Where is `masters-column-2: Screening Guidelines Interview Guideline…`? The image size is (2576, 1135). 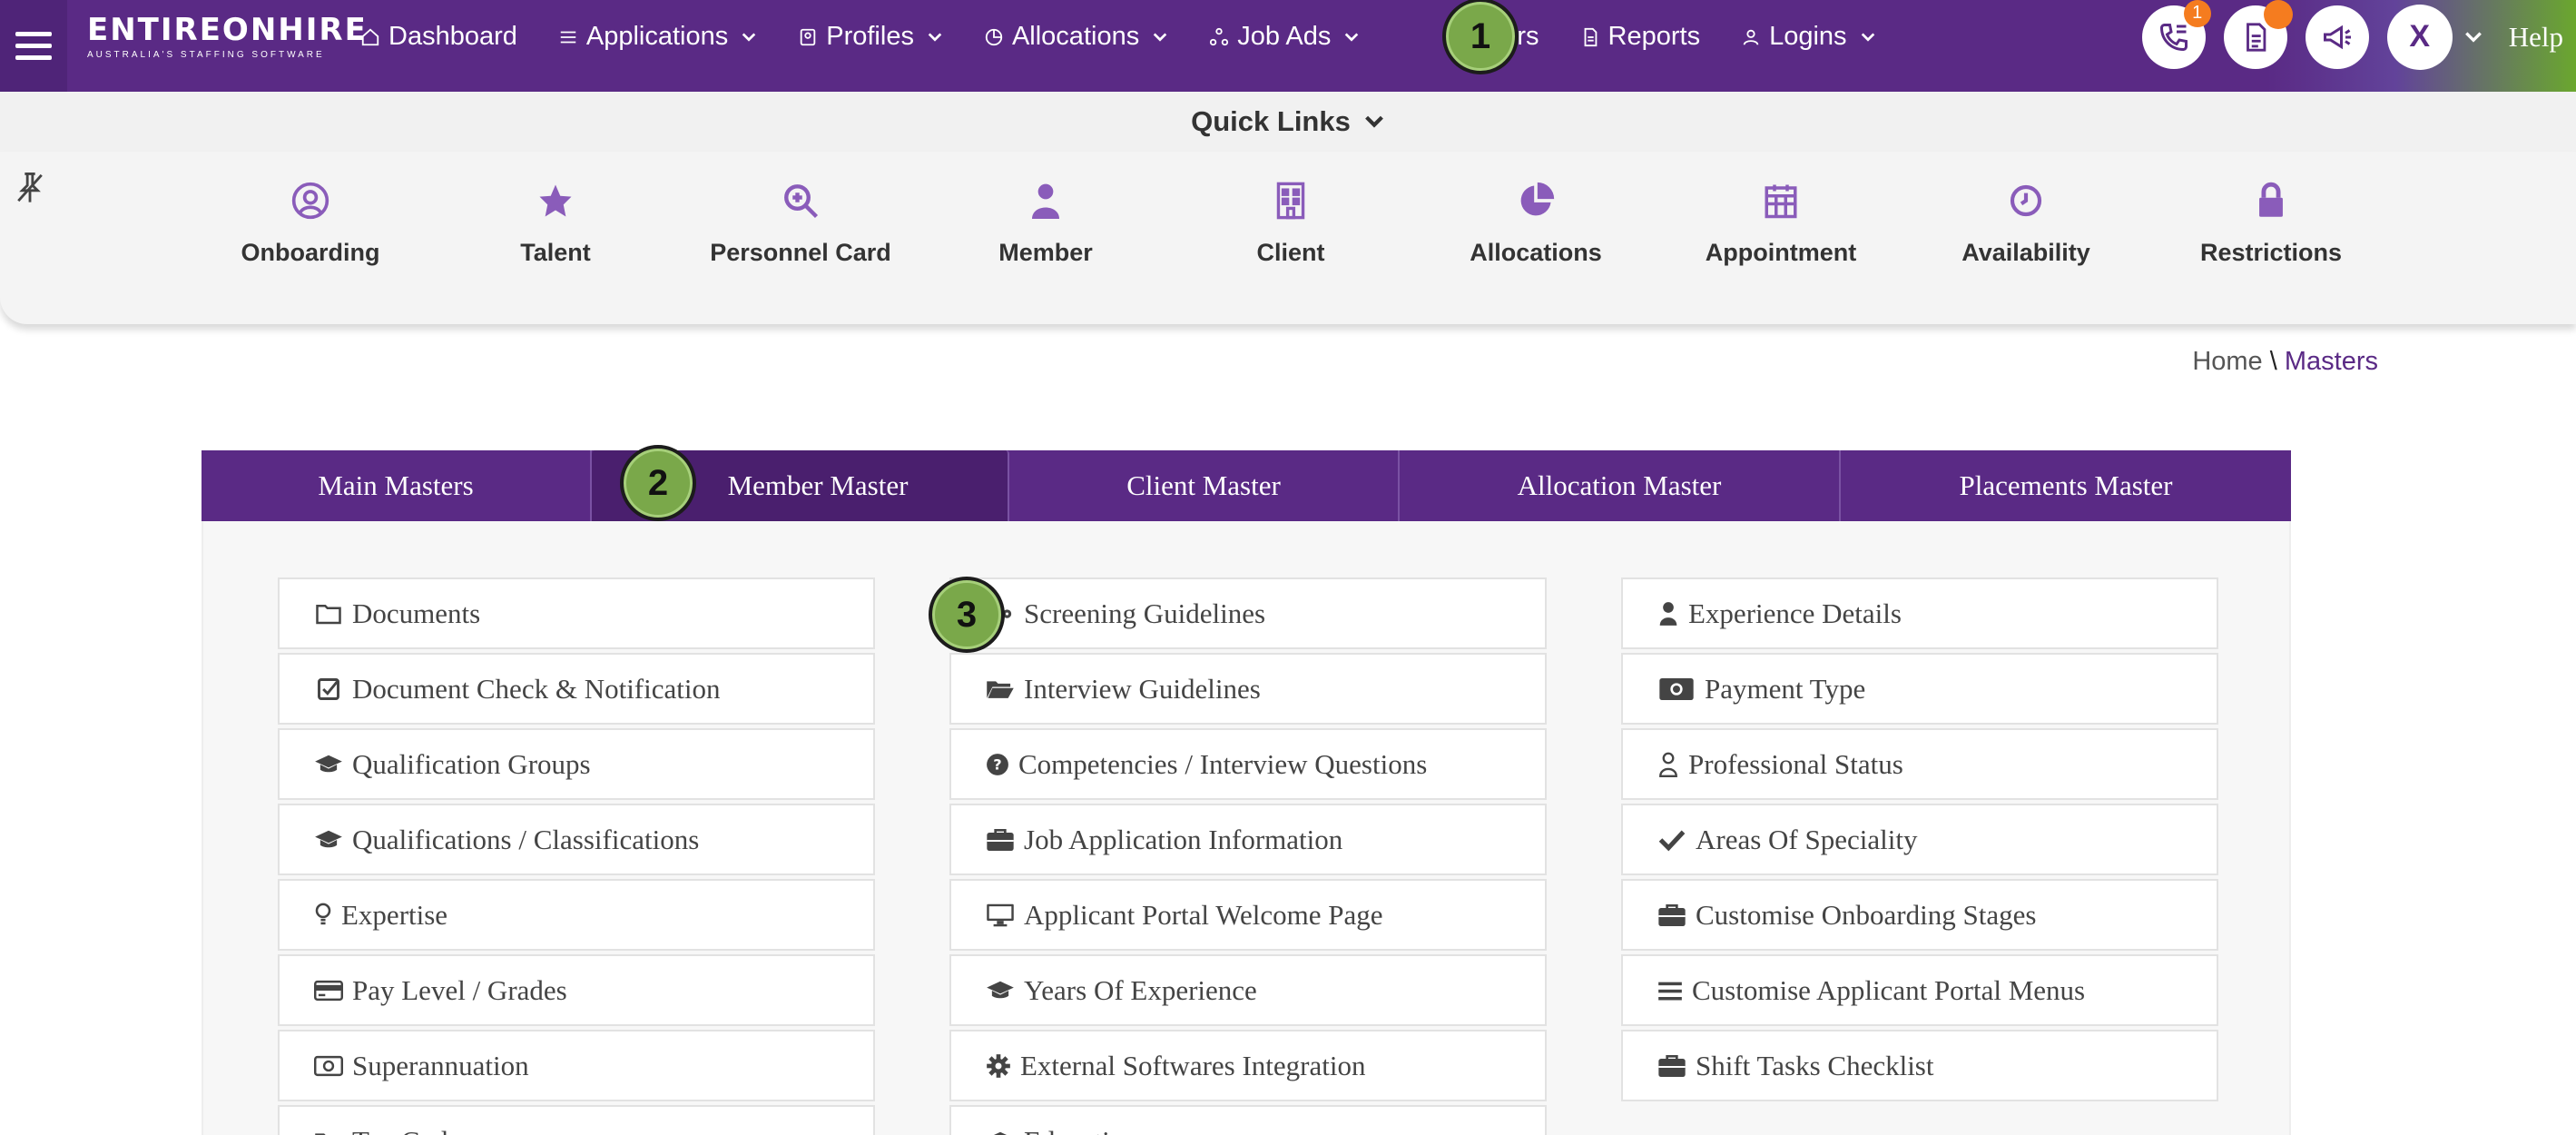 masters-column-2: Screening Guidelines Interview Guideline… is located at coordinates (1248, 856).